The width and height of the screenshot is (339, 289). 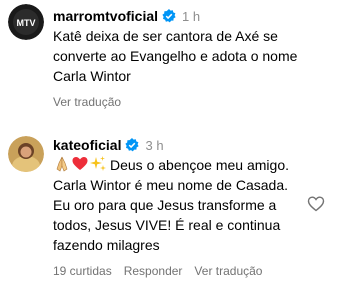 I want to click on likes-count: 19 curtidas, so click(x=82, y=271).